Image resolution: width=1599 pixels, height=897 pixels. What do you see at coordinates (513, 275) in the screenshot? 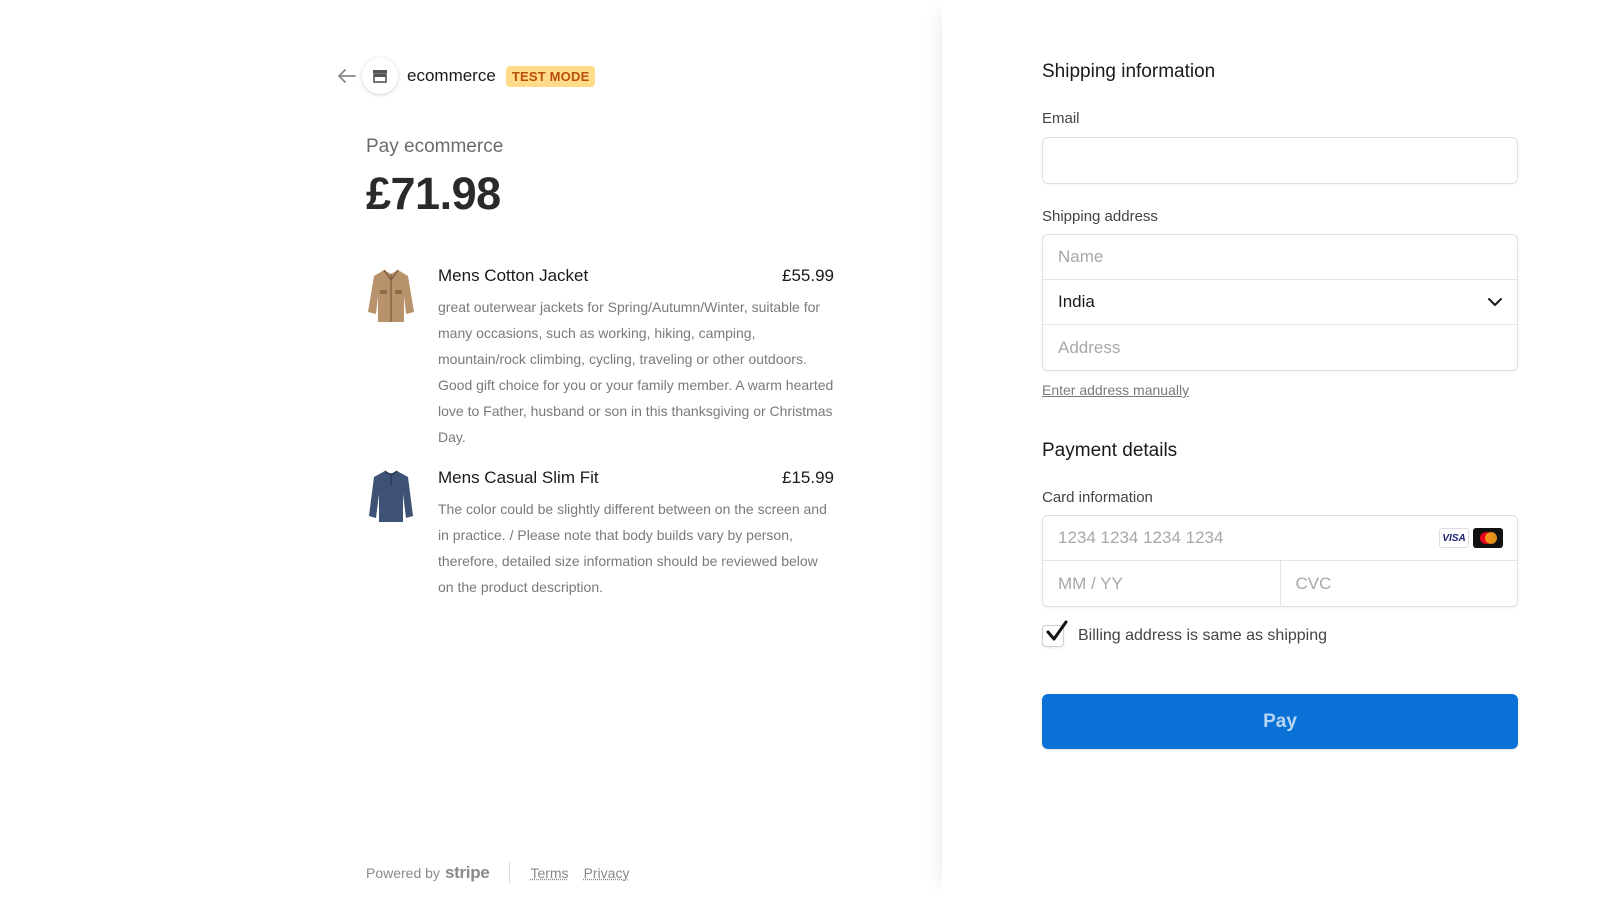
I see `product-name: Mens Cotton Jacket` at bounding box center [513, 275].